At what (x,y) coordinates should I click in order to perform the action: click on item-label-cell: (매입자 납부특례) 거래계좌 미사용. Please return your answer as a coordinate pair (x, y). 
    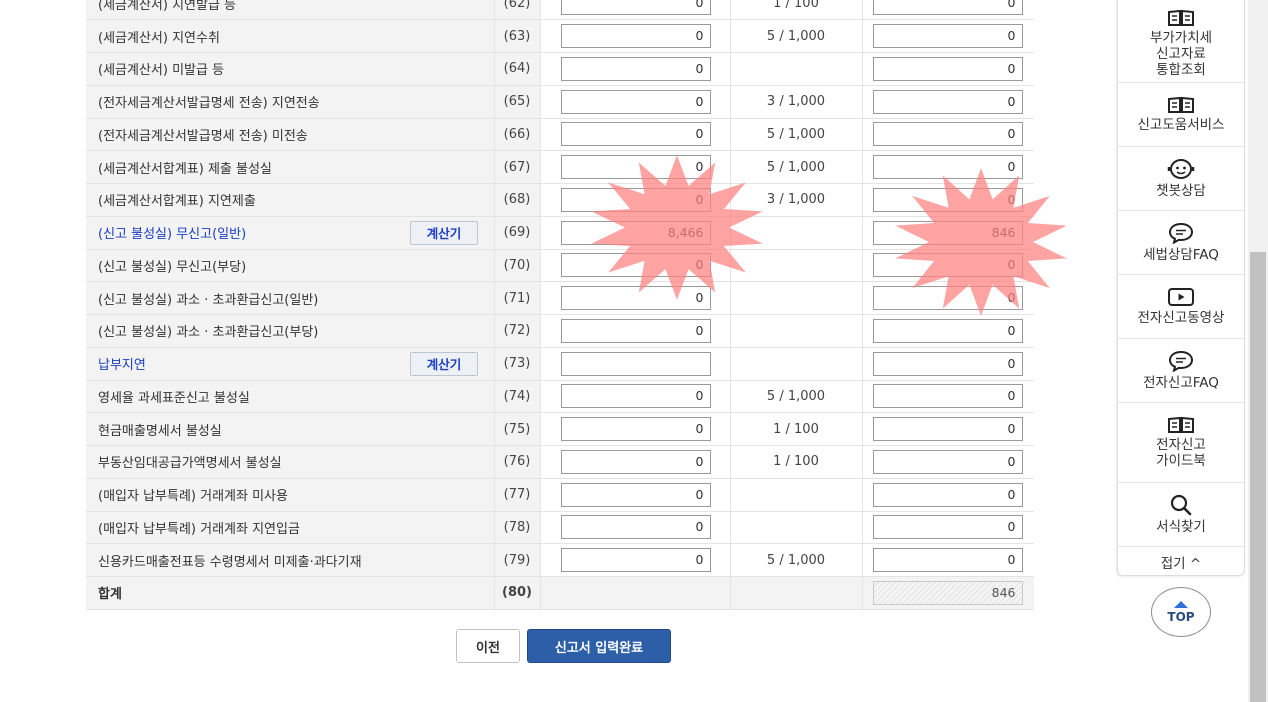
    Looking at the image, I should click on (290, 495).